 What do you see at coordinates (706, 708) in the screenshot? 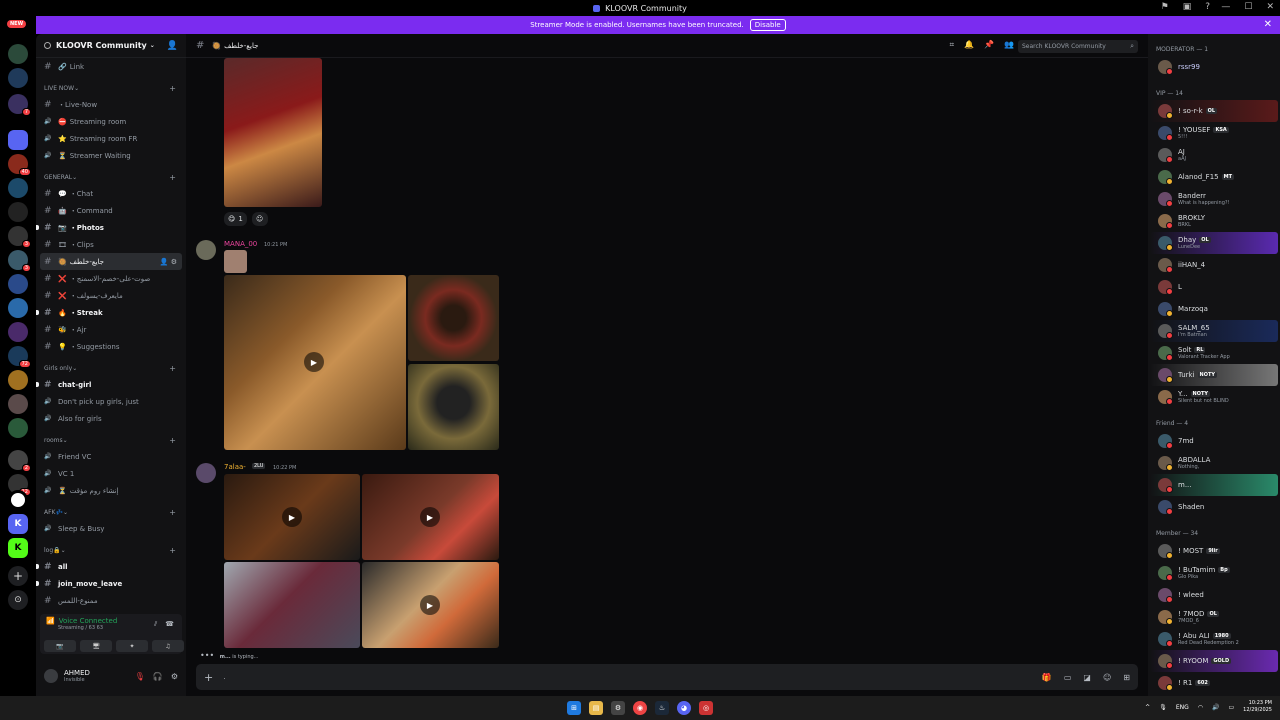
I see `app-icon: ◎` at bounding box center [706, 708].